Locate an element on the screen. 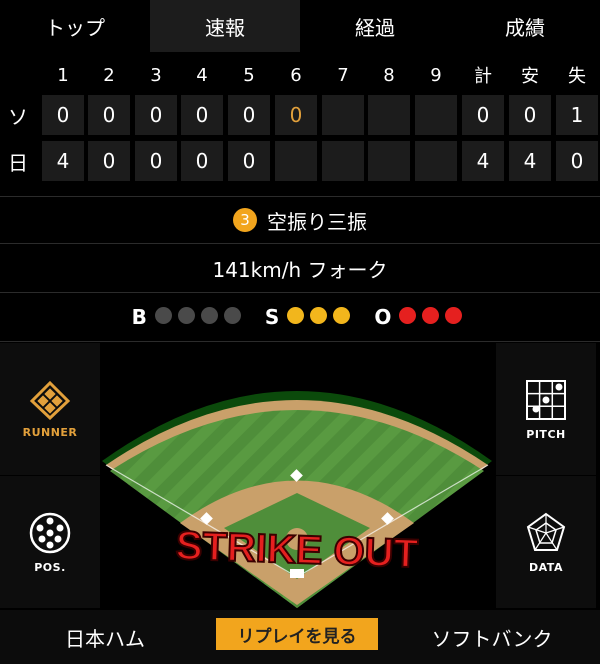 Image resolution: width=600 pixels, height=664 pixels. positions-button: POS. is located at coordinates (50, 542).